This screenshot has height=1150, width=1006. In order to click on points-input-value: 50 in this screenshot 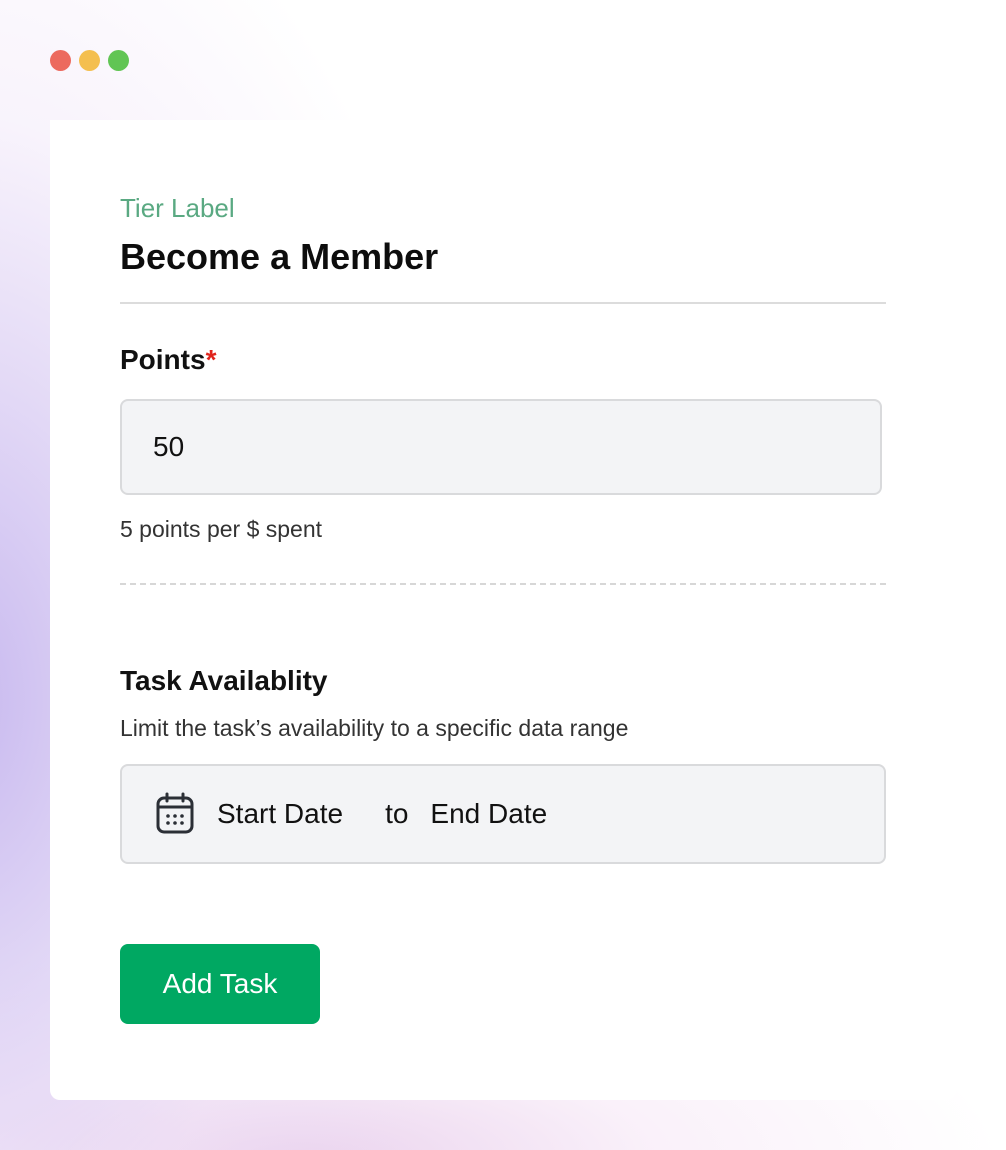, I will do `click(169, 446)`.